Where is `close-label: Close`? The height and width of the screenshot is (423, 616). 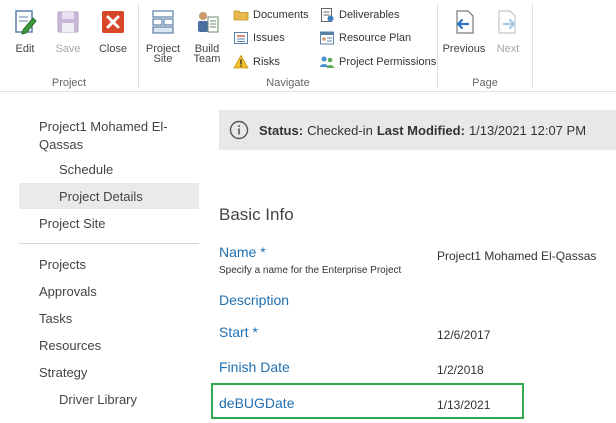
close-label: Close is located at coordinates (113, 49).